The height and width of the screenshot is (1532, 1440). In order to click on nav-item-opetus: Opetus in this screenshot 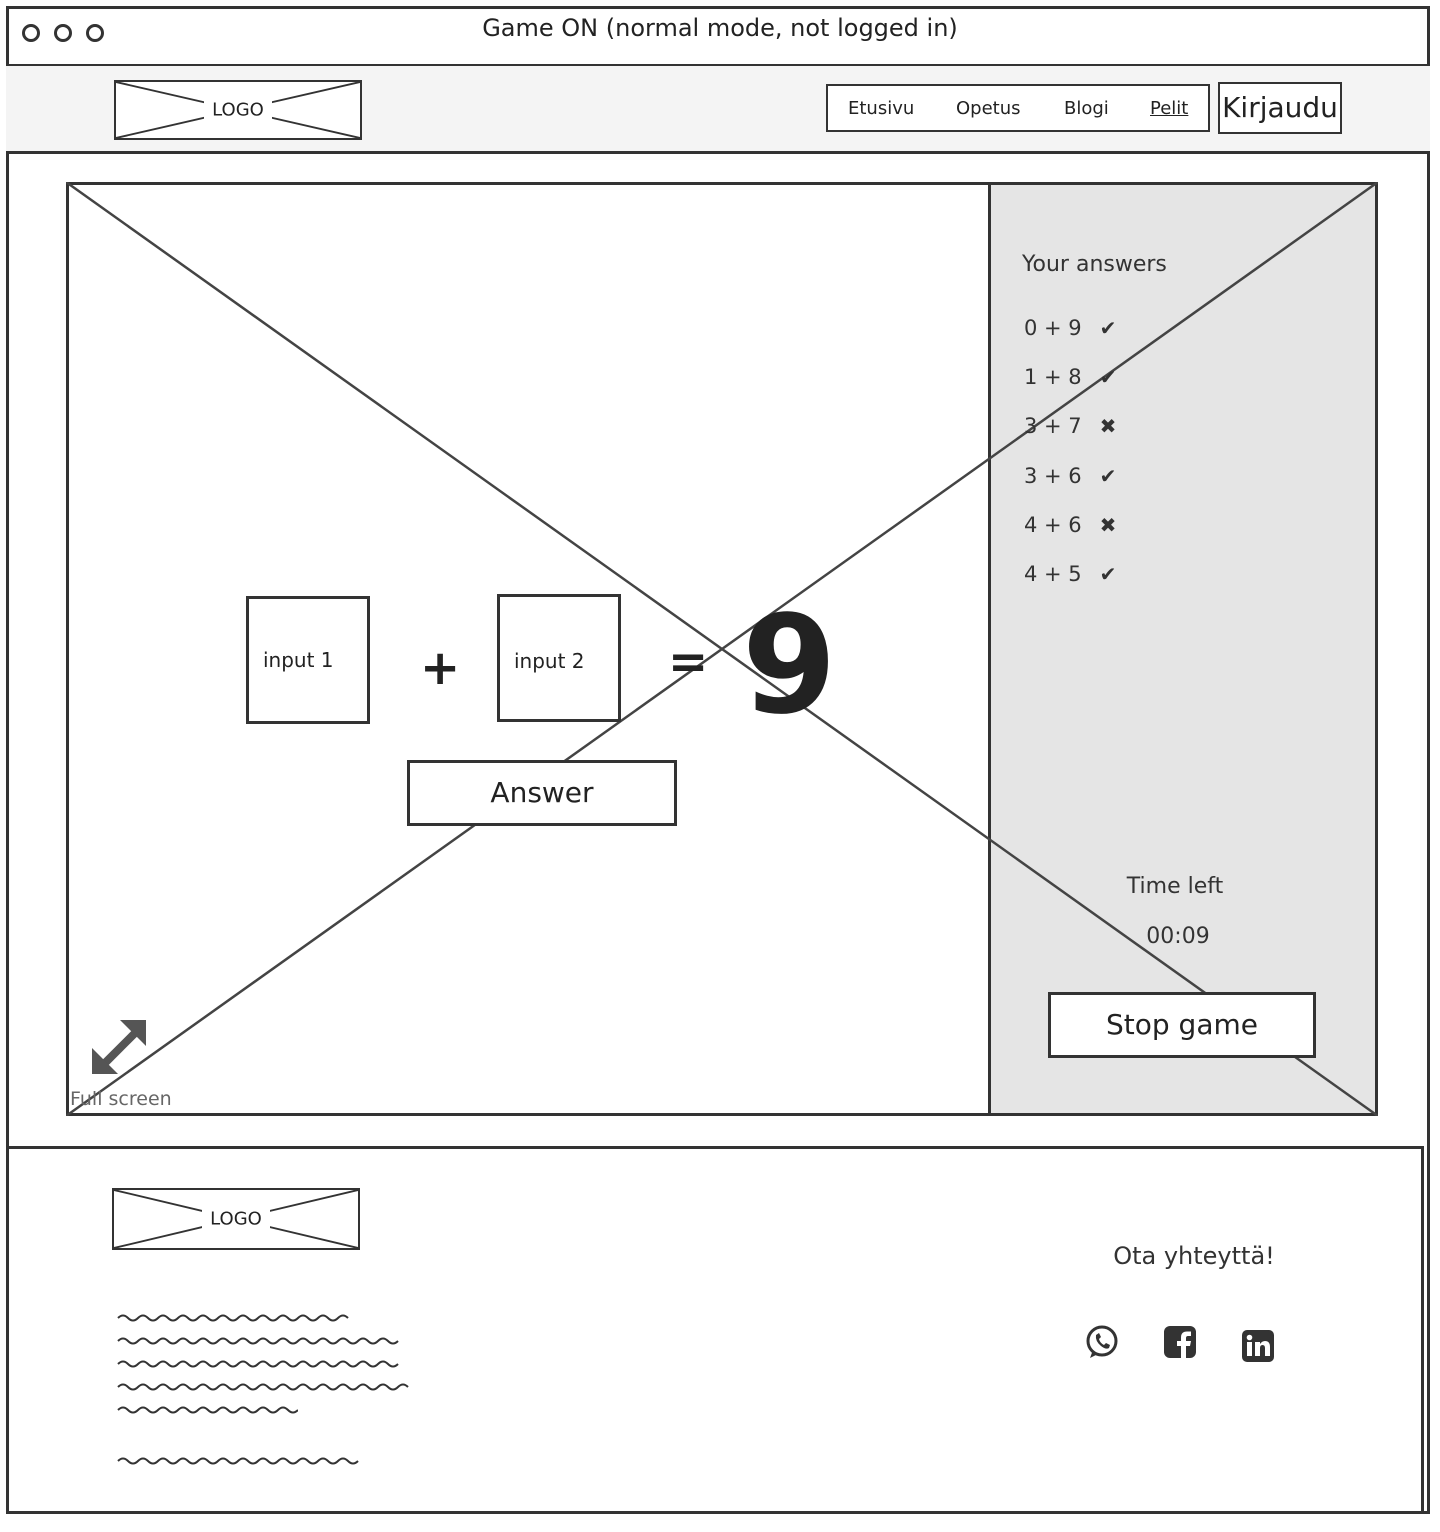, I will do `click(988, 108)`.